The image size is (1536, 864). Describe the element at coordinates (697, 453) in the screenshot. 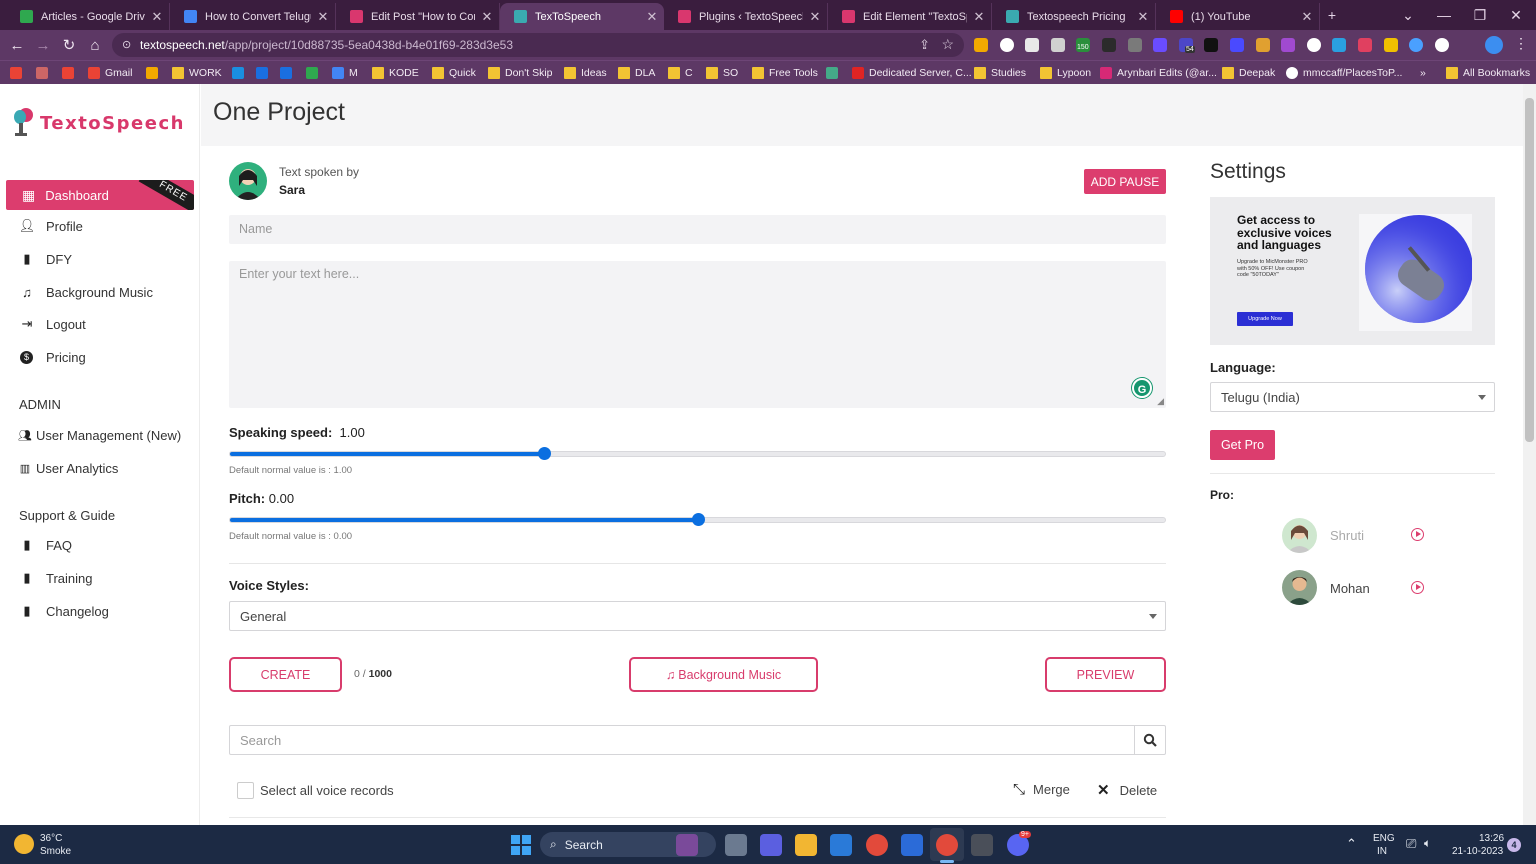

I see `speed-slider` at that location.